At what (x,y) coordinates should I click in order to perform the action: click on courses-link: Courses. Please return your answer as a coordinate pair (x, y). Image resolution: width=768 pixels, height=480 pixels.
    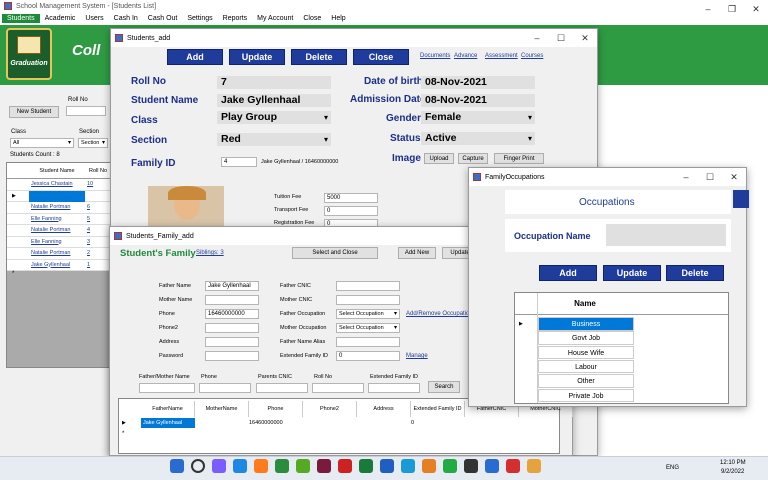
    Looking at the image, I should click on (532, 56).